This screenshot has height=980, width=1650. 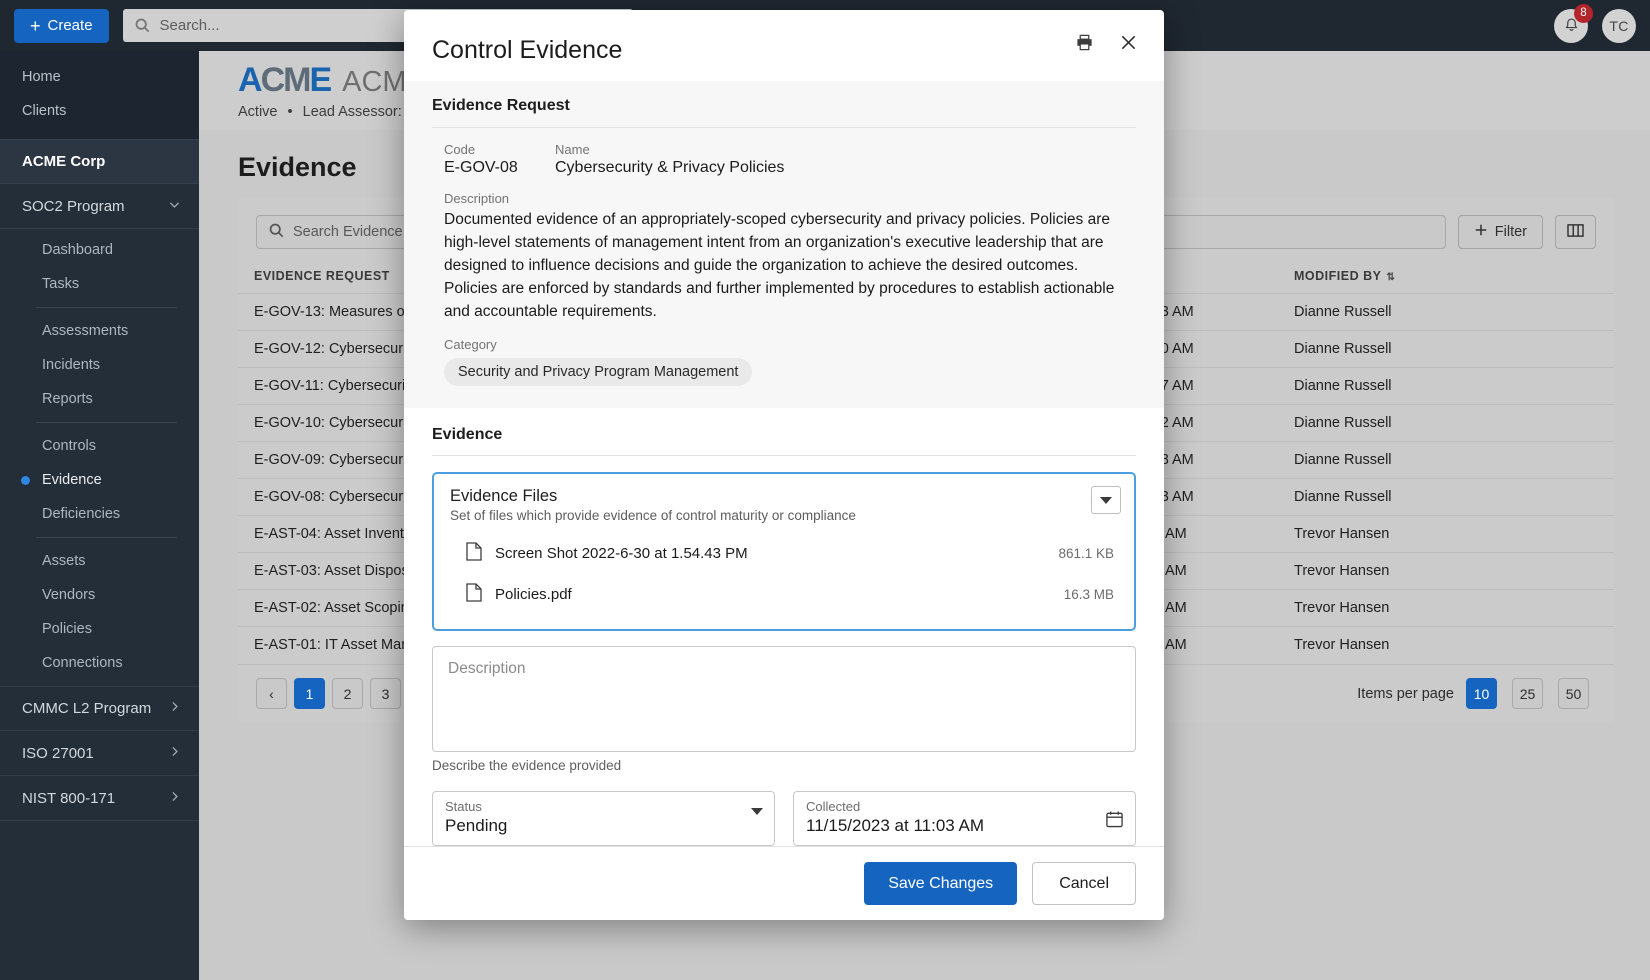 I want to click on file-name: Screen Shot 2022-6-30 at 1.54.43 PM, so click(x=621, y=553).